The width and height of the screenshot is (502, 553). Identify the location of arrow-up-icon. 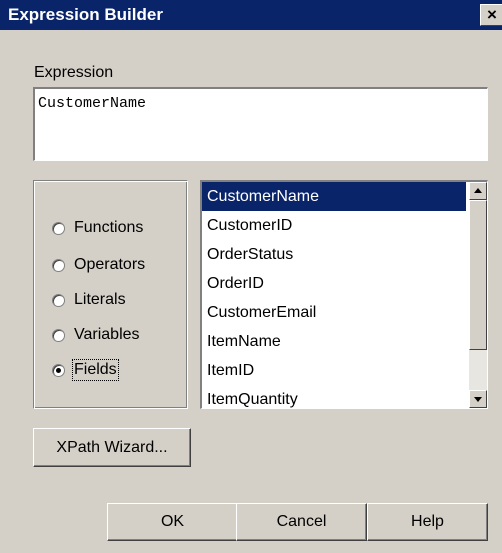
(478, 190).